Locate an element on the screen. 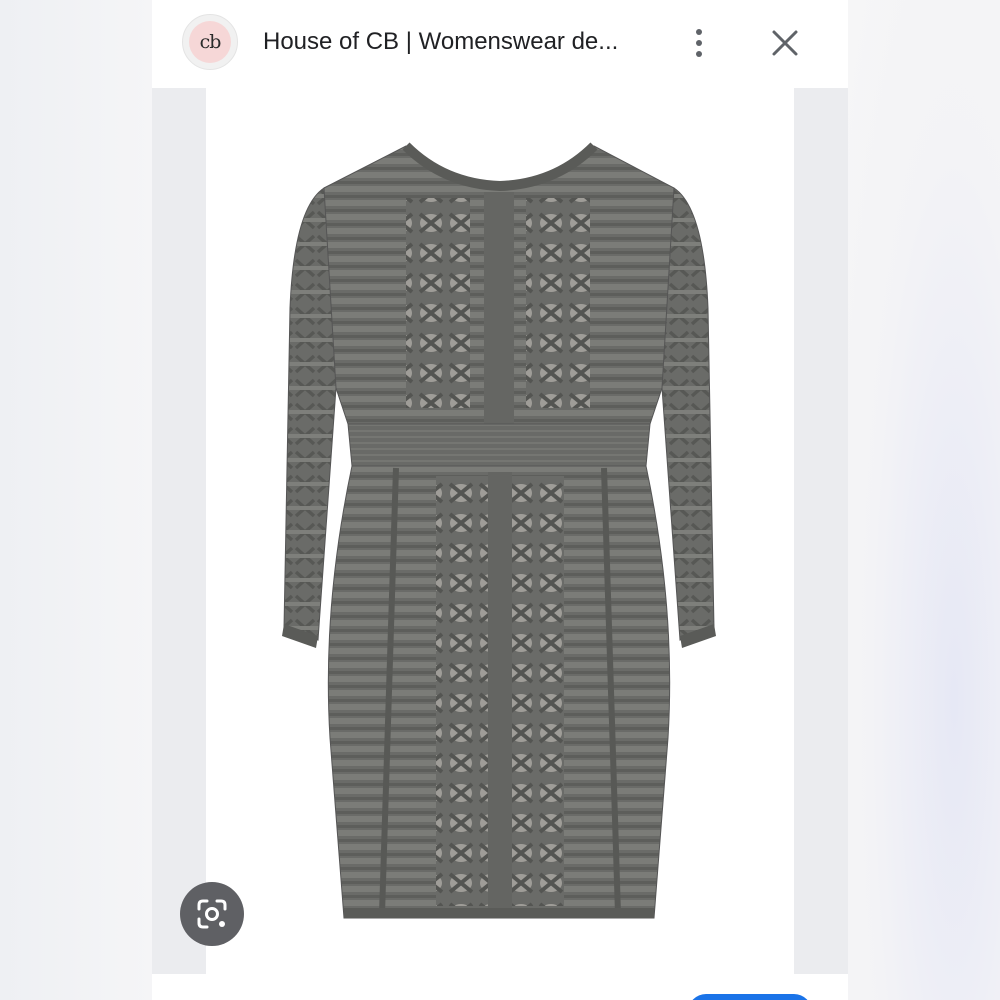 The image size is (1000, 1000). close-icon is located at coordinates (785, 43).